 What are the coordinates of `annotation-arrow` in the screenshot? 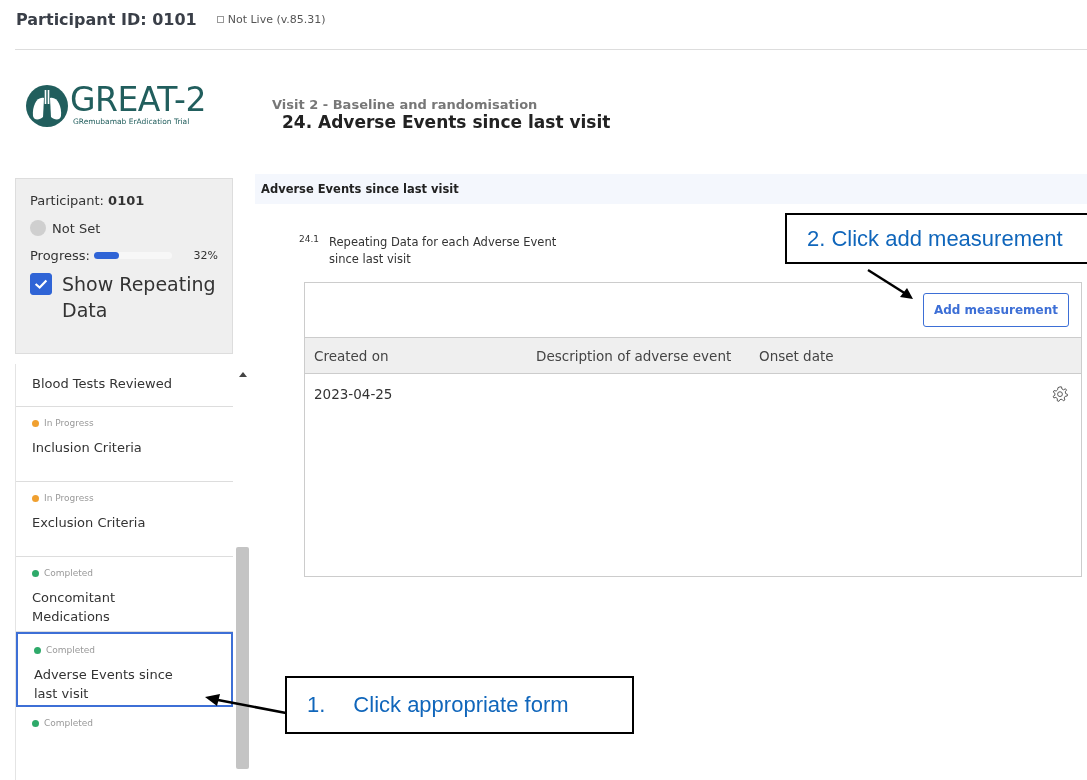 It's located at (891, 285).